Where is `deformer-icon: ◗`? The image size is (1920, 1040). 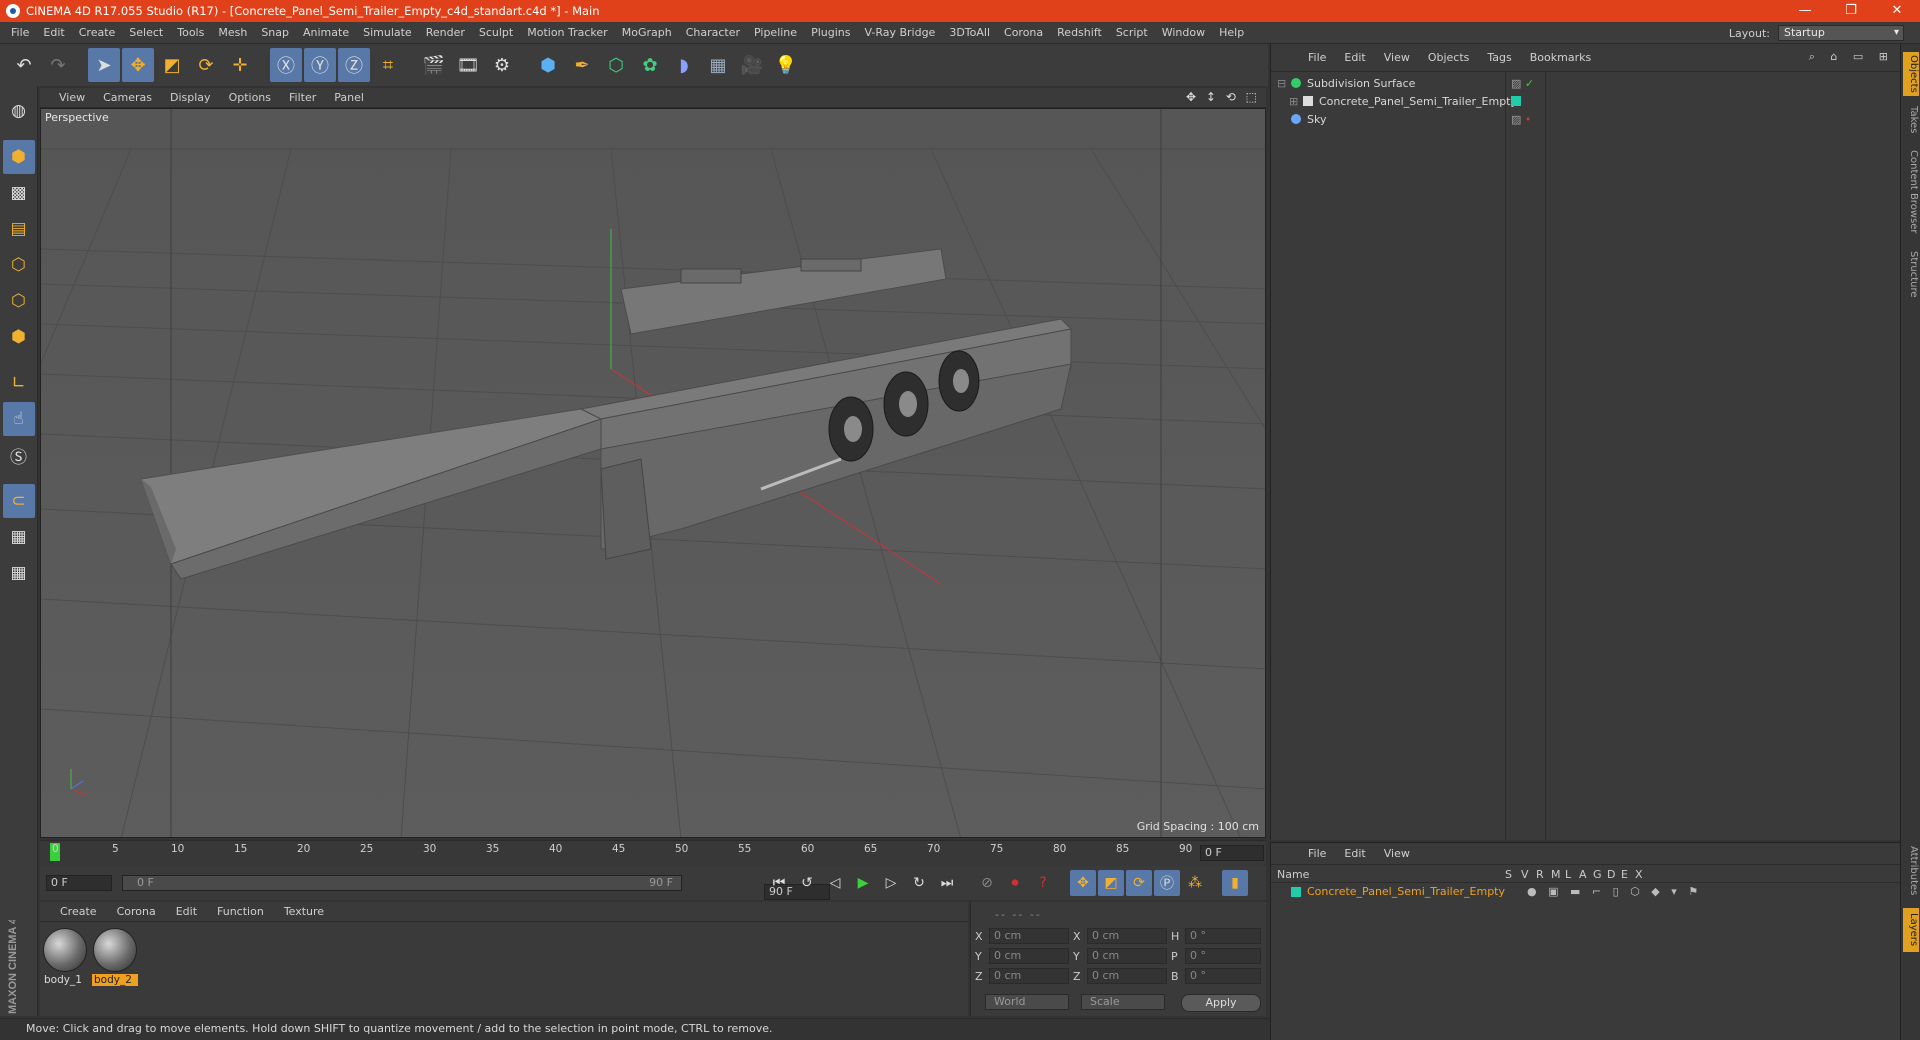
deformer-icon: ◗ is located at coordinates (684, 65).